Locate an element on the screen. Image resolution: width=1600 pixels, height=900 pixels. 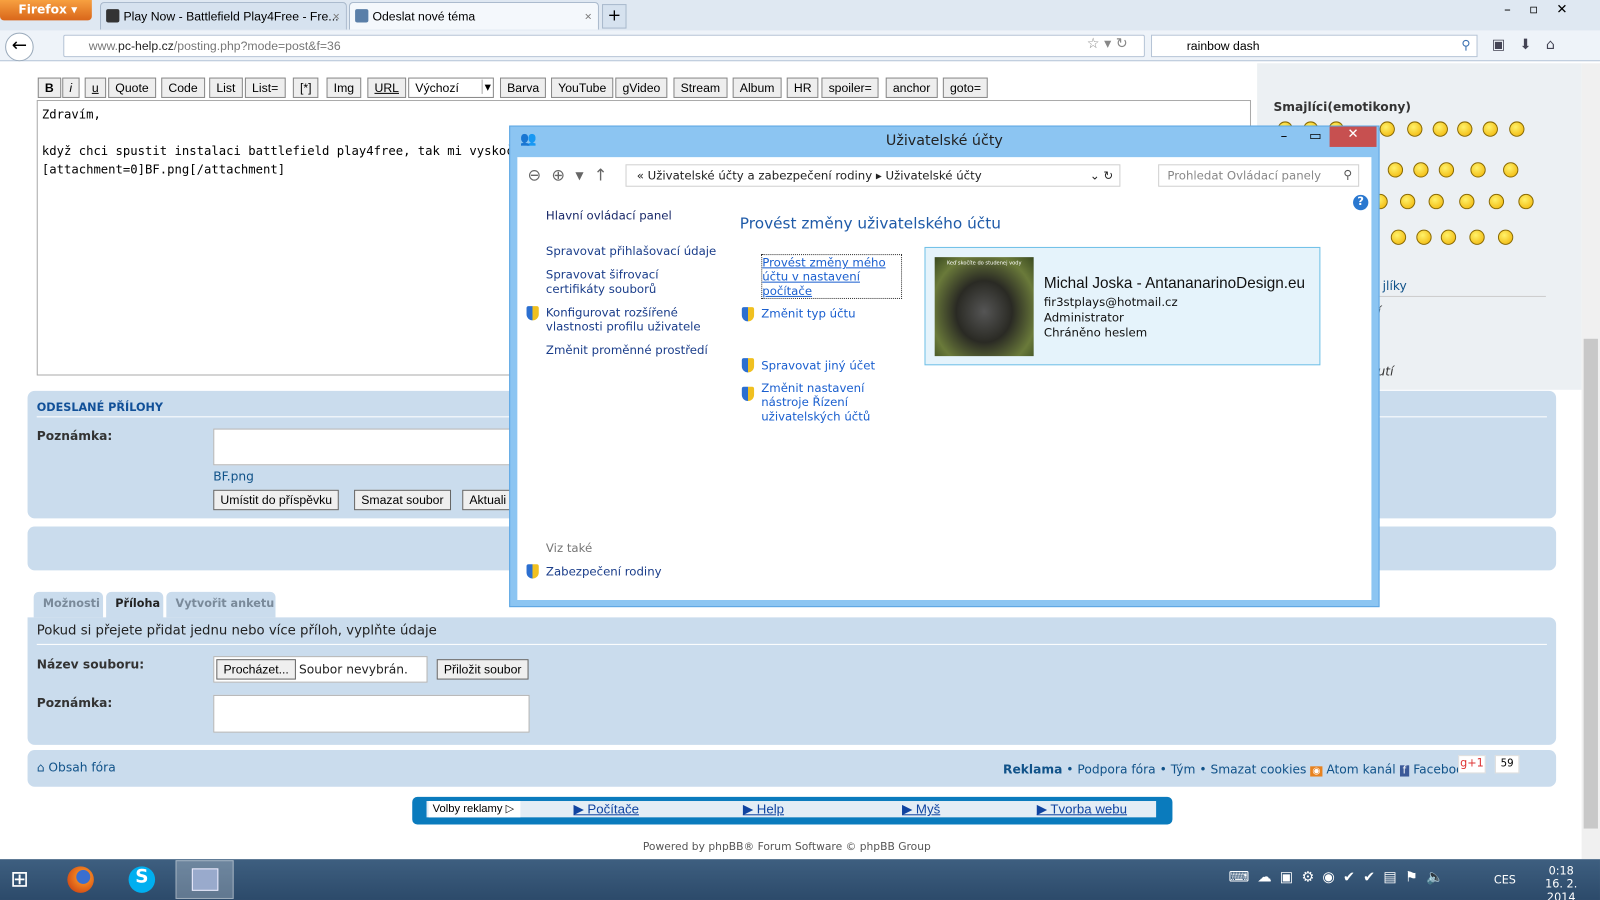
family-safety-link: Zabezpečení rodiny is located at coordinates (604, 571).